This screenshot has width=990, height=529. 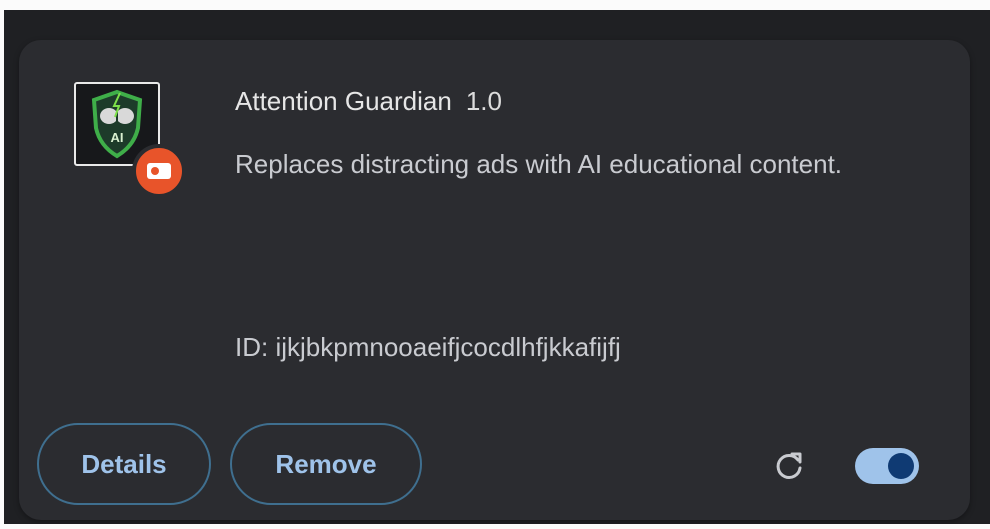 What do you see at coordinates (117, 137) in the screenshot?
I see `icon-ai-label: AI` at bounding box center [117, 137].